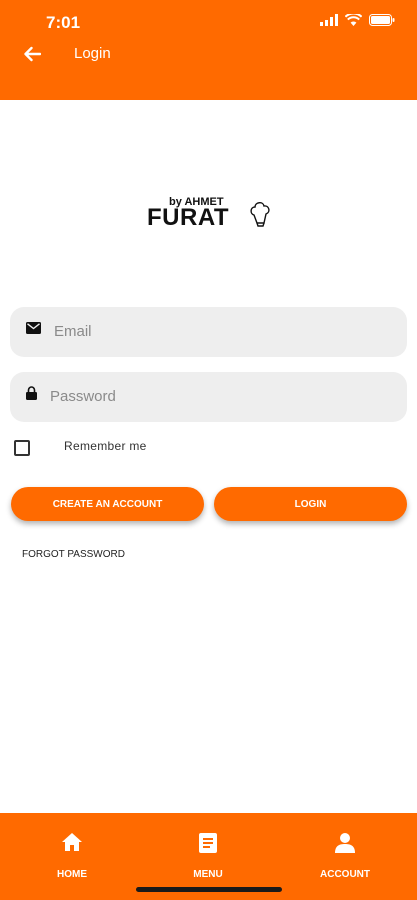 This screenshot has height=900, width=417. I want to click on email-placeholder: Email, so click(73, 331).